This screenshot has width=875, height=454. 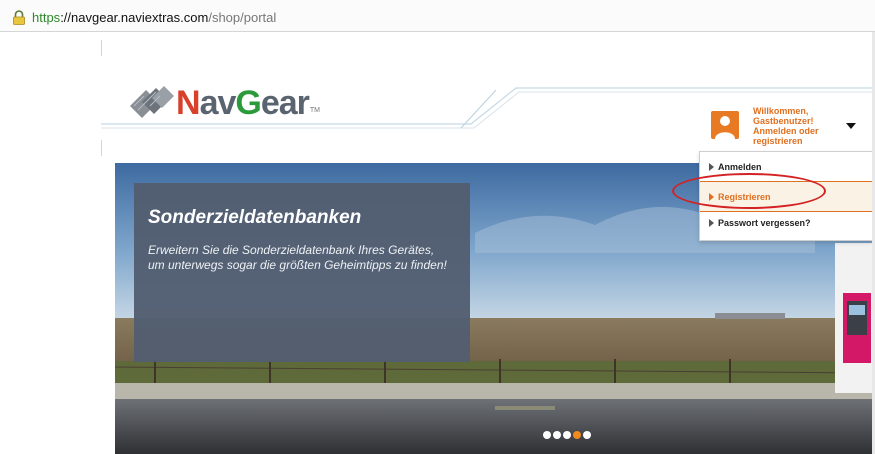 What do you see at coordinates (725, 125) in the screenshot?
I see `user-avatar-icon` at bounding box center [725, 125].